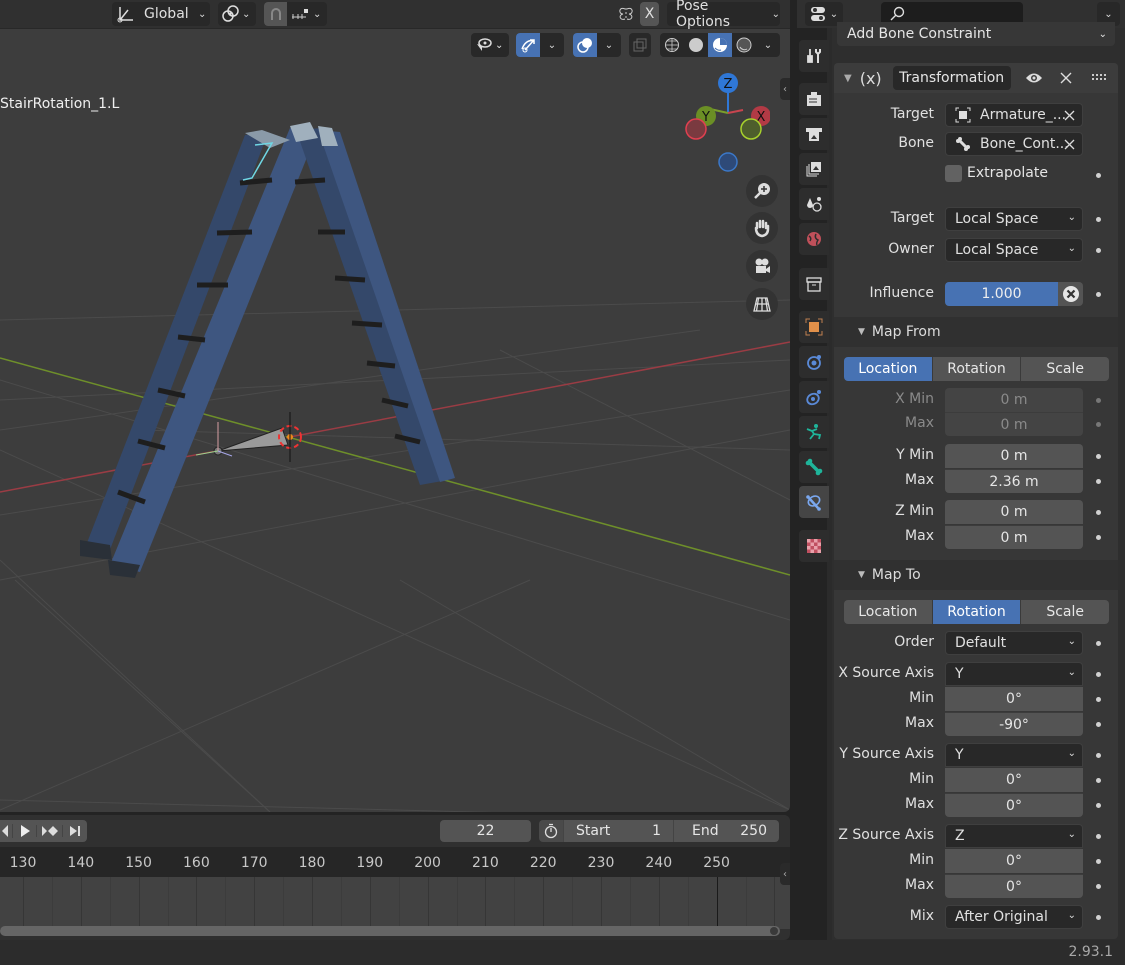  I want to click on pose-options-dropdown: Pose Options ⌄, so click(723, 15).